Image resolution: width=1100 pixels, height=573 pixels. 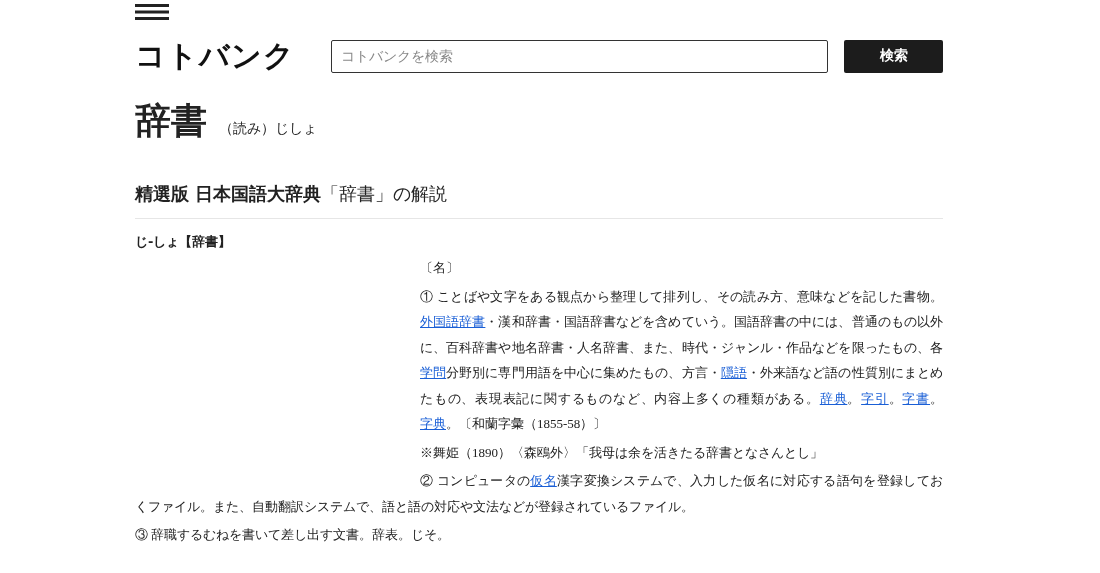 What do you see at coordinates (621, 452) in the screenshot?
I see `definition-text: ※舞姫（1890）〈森鴎外〉「我母は余を活きたる辞書となさんとし」` at bounding box center [621, 452].